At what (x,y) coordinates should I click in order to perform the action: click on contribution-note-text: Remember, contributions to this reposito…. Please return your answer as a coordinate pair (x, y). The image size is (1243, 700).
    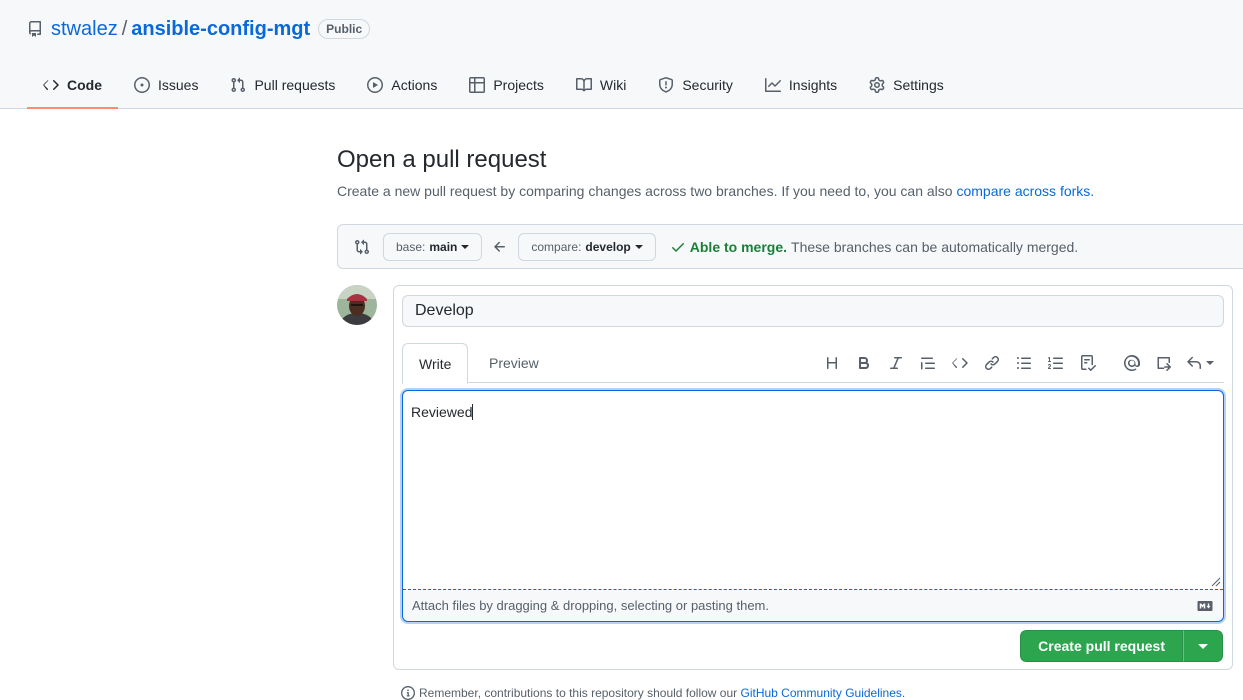
    Looking at the image, I should click on (578, 693).